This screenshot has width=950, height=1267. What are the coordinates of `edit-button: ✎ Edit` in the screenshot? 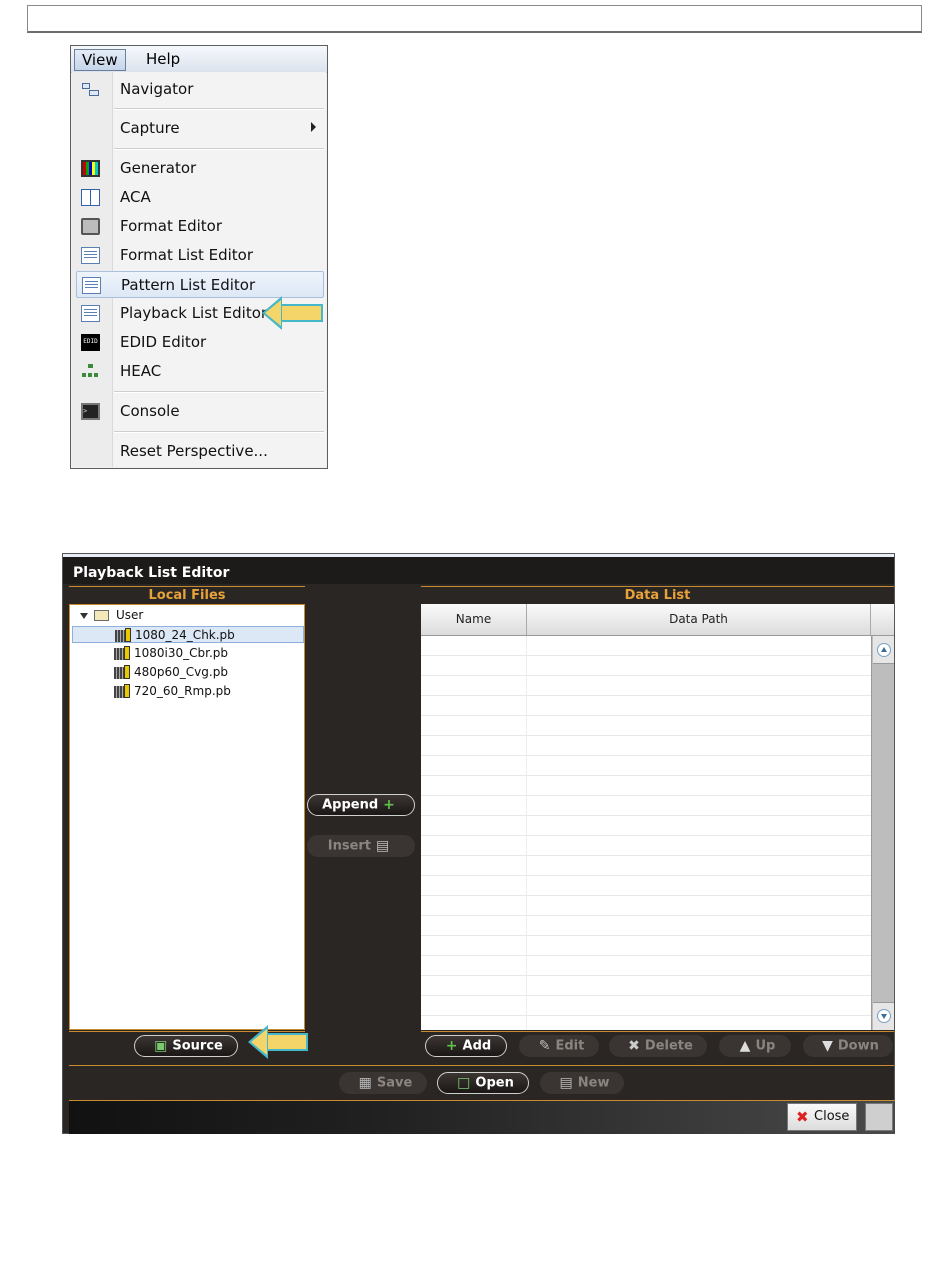 It's located at (559, 1046).